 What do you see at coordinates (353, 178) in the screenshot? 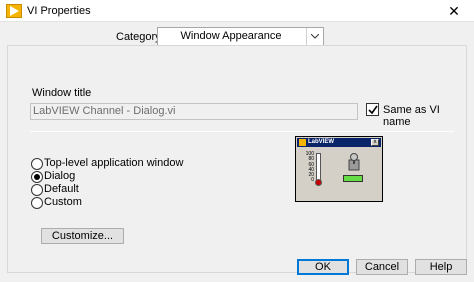
I see `led-icon` at bounding box center [353, 178].